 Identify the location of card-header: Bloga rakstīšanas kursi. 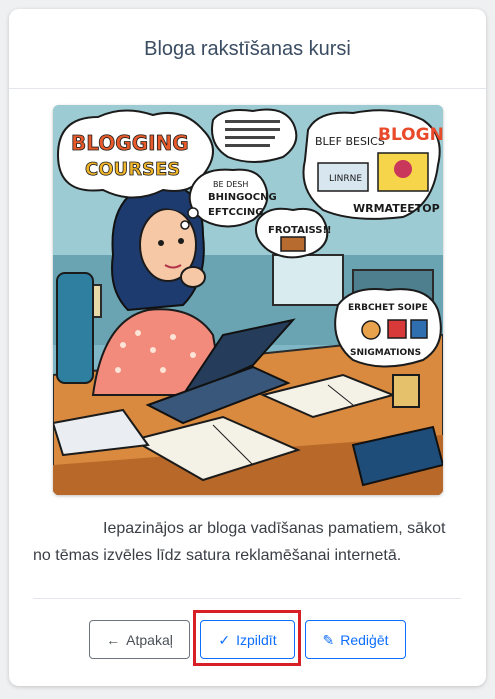
(247, 49).